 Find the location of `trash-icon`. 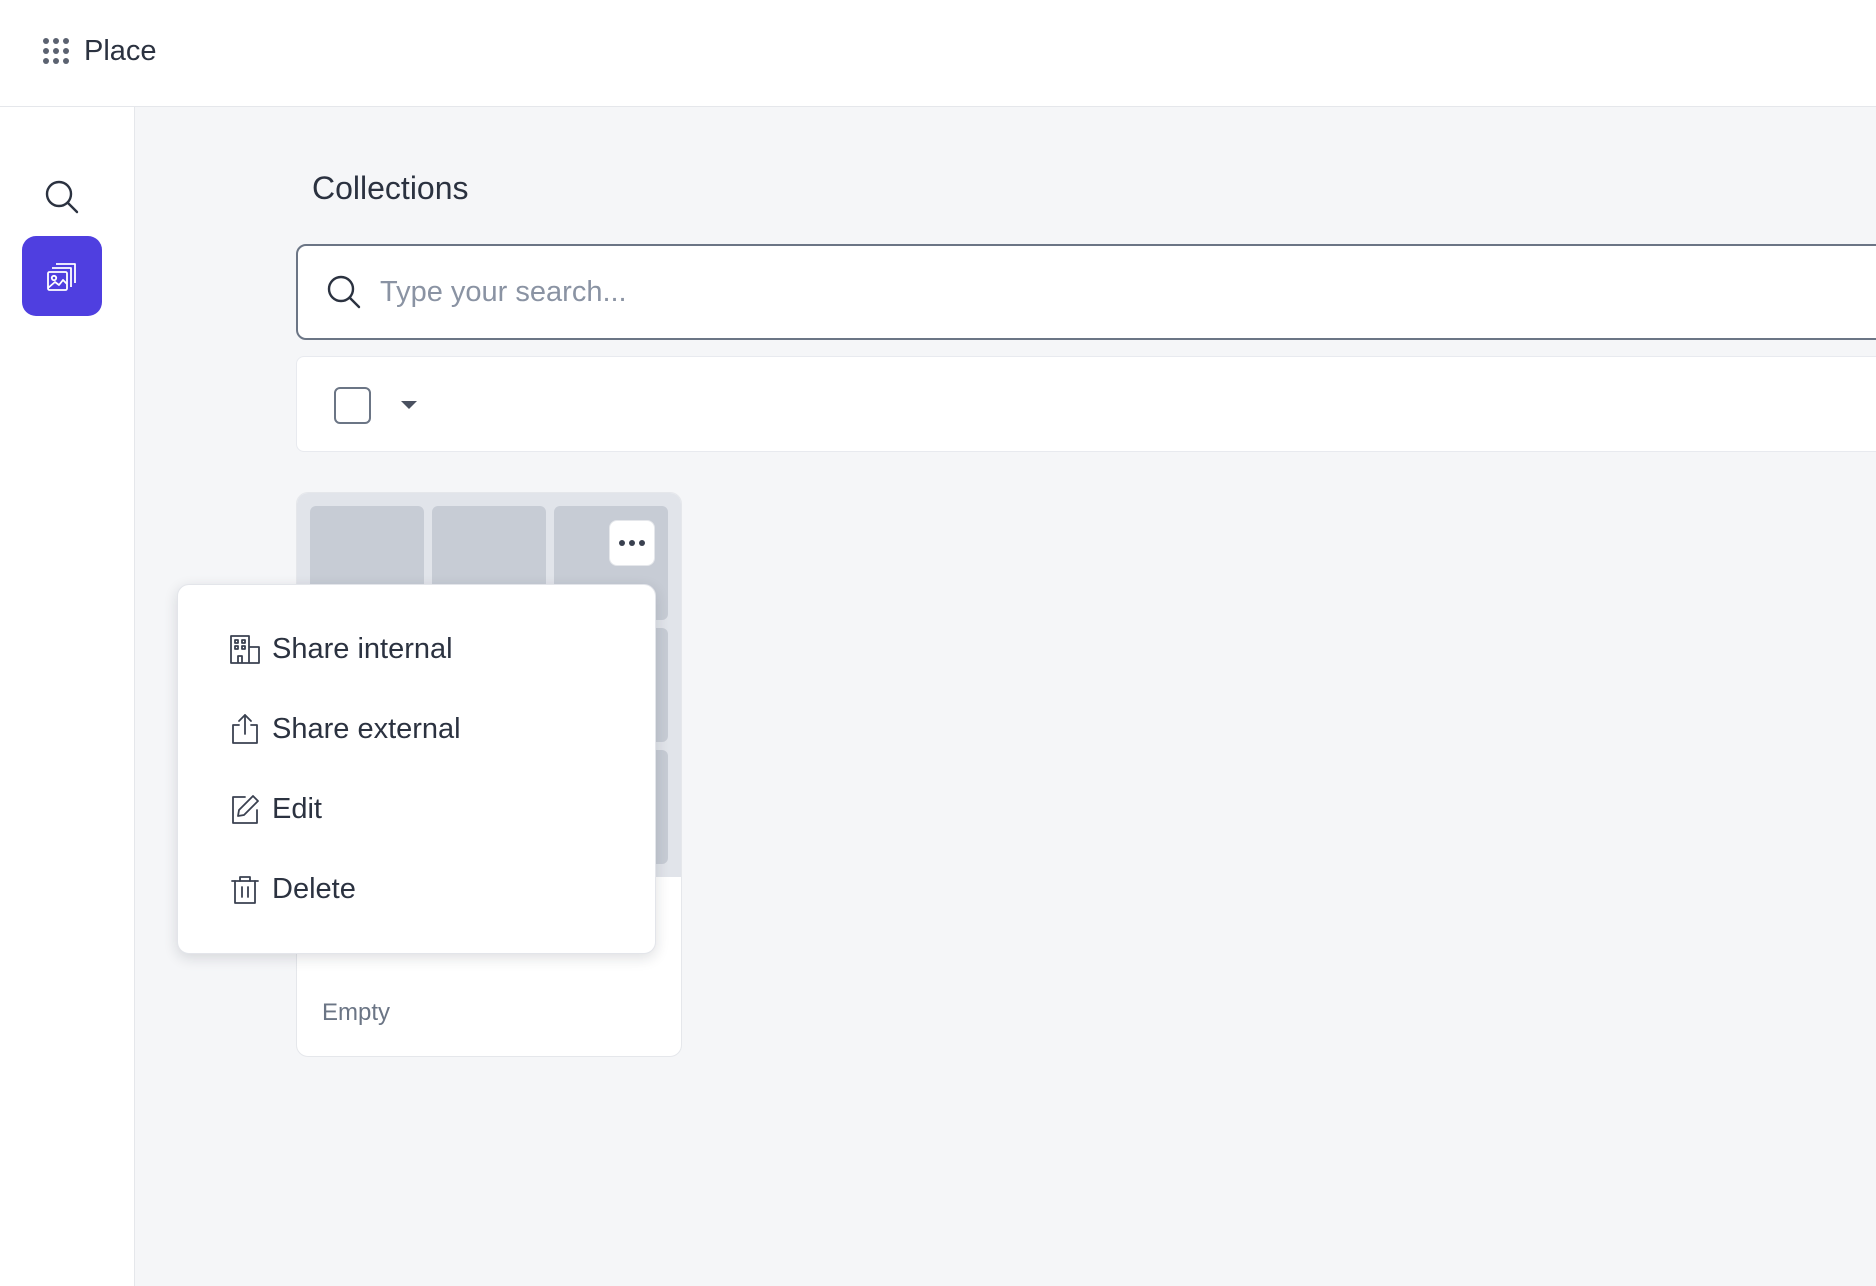

trash-icon is located at coordinates (245, 889).